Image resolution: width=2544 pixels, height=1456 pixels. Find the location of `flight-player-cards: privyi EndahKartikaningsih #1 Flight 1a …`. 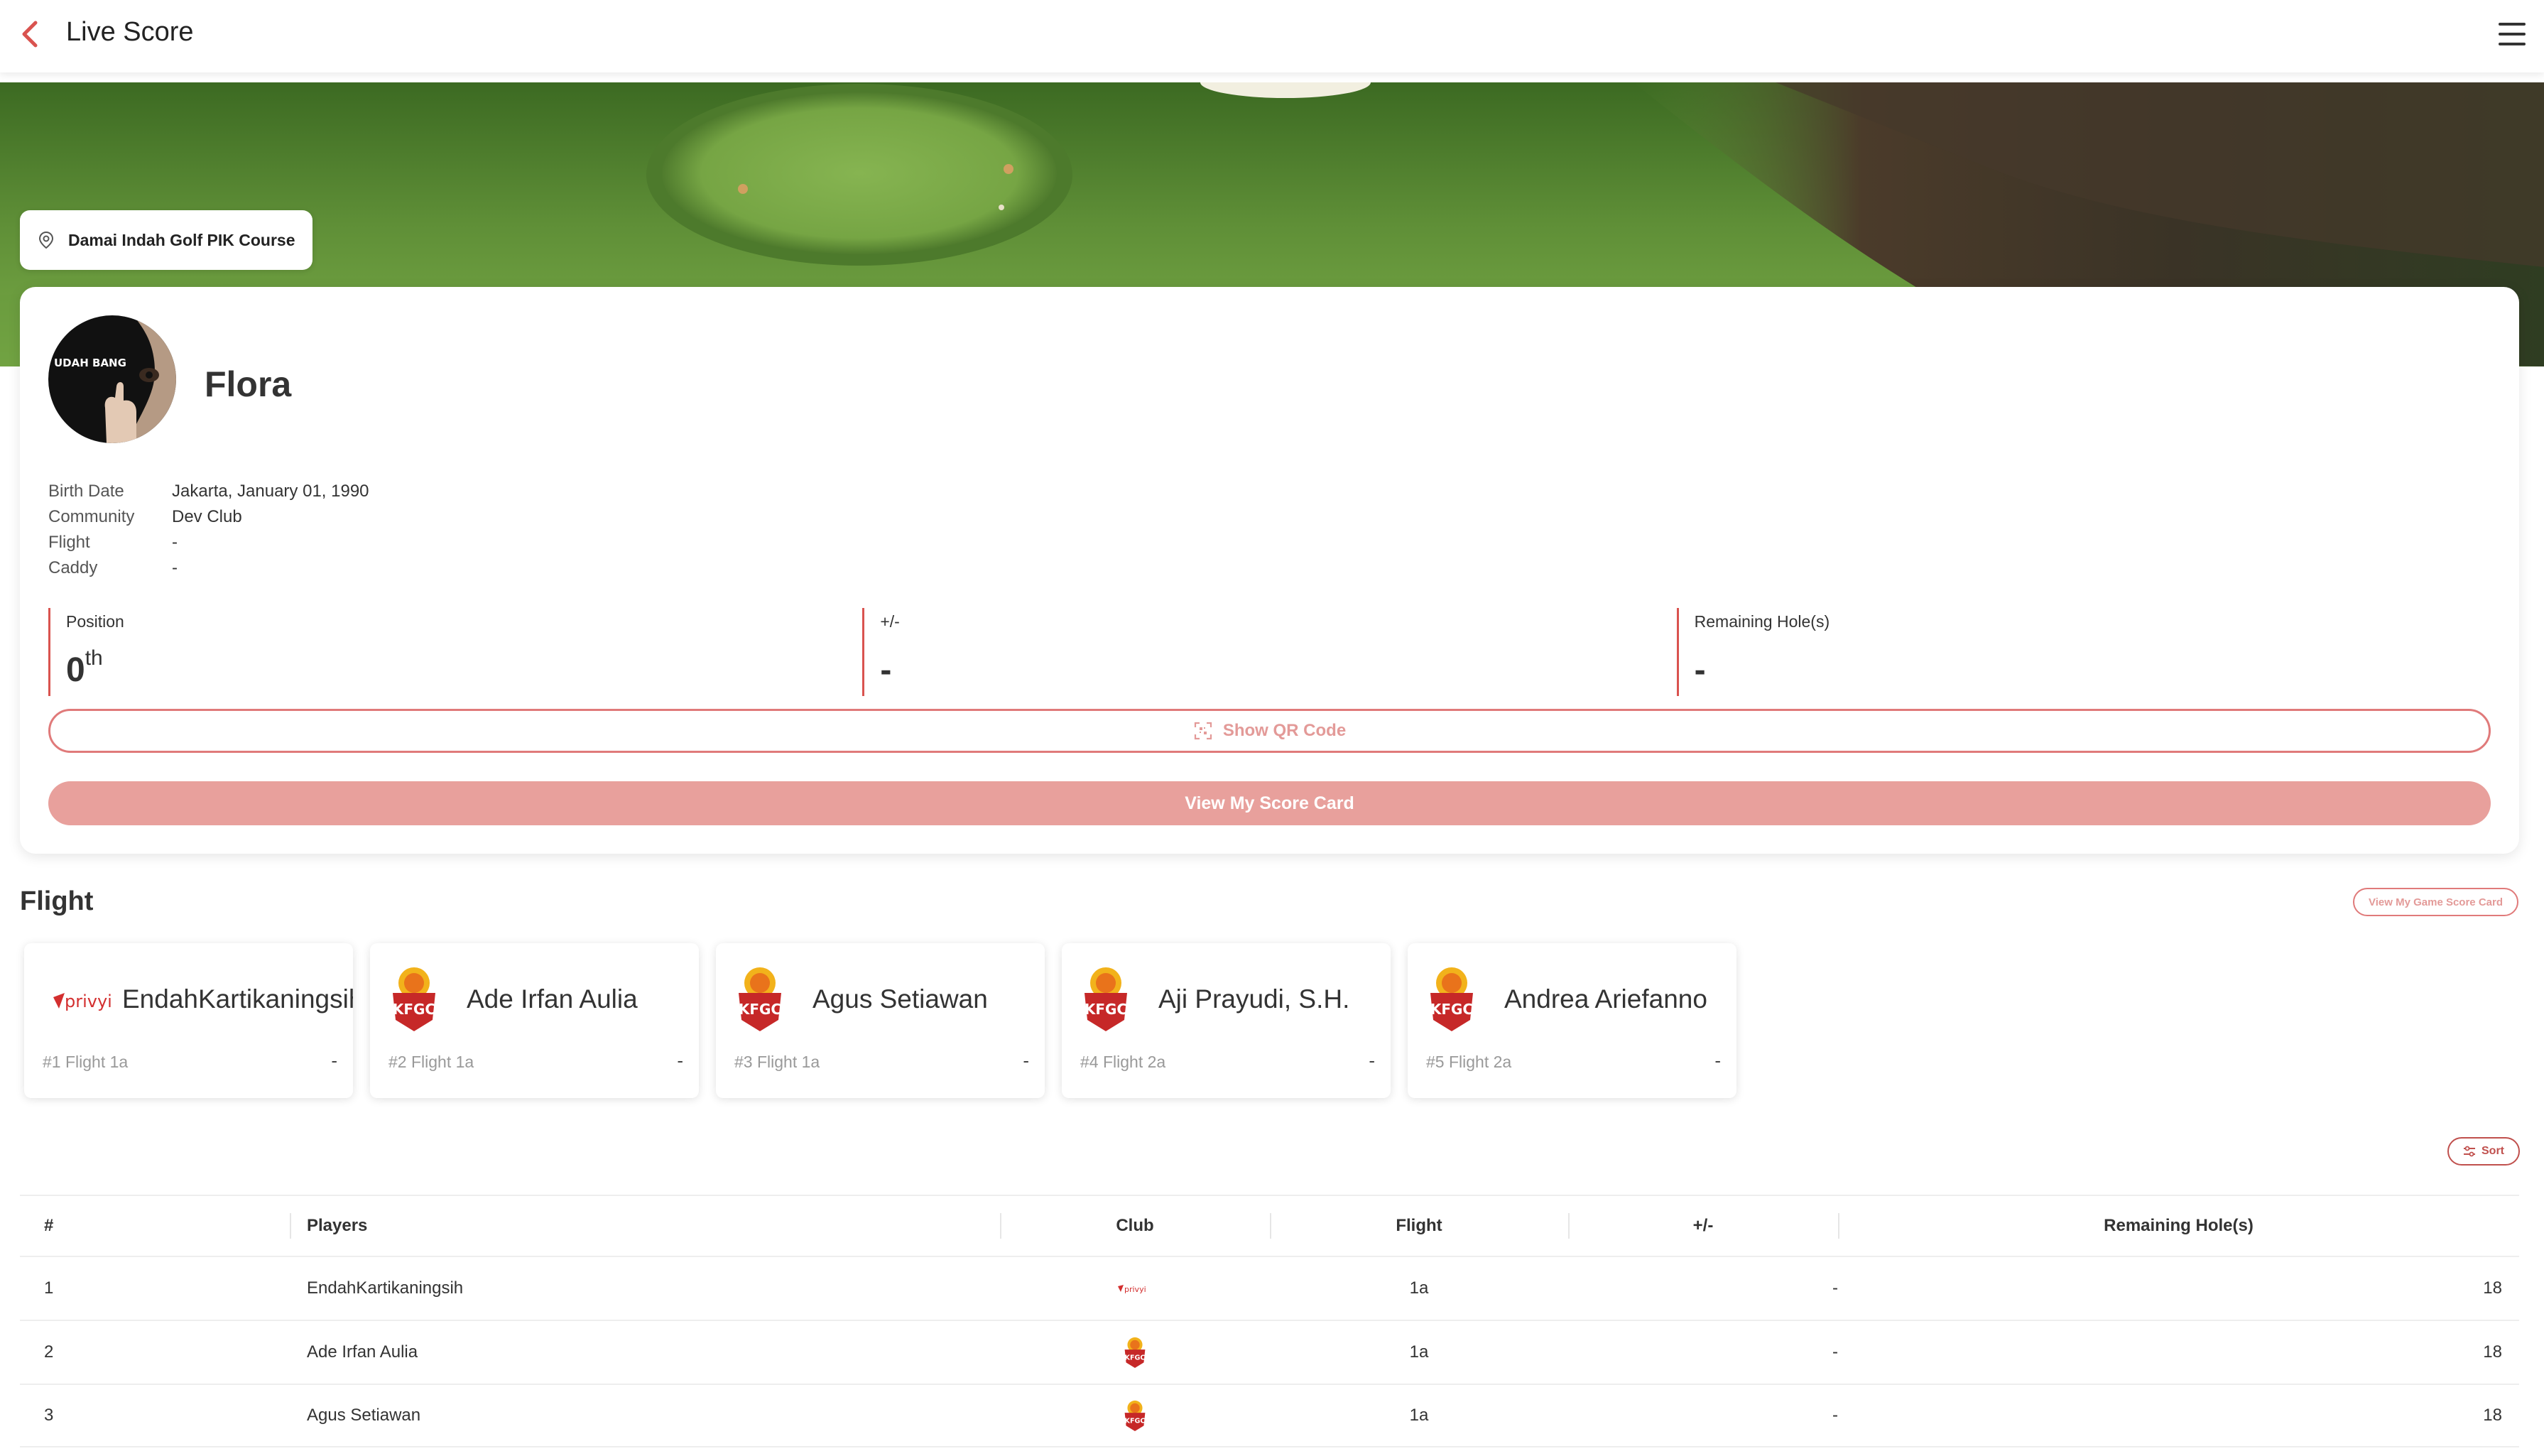

flight-player-cards: privyi EndahKartikaningsih #1 Flight 1a … is located at coordinates (880, 1021).